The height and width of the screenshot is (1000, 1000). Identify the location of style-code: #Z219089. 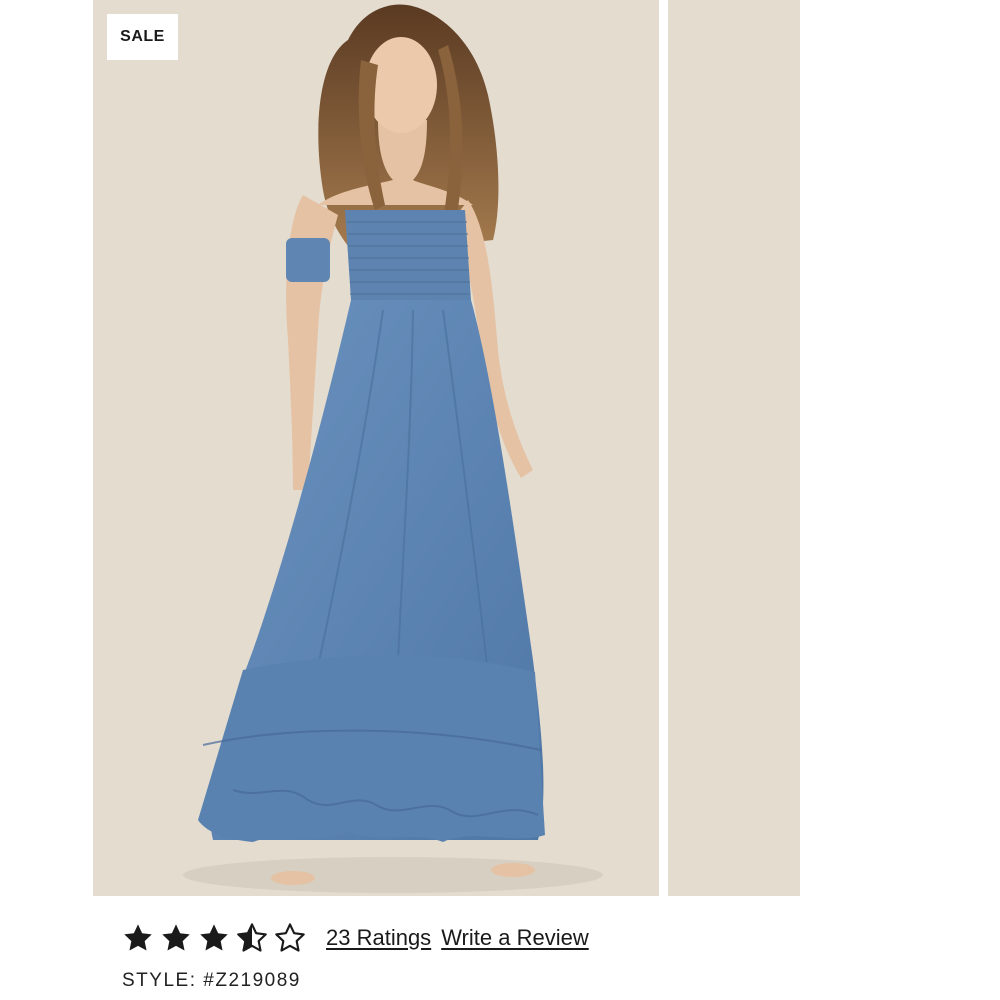
(252, 980).